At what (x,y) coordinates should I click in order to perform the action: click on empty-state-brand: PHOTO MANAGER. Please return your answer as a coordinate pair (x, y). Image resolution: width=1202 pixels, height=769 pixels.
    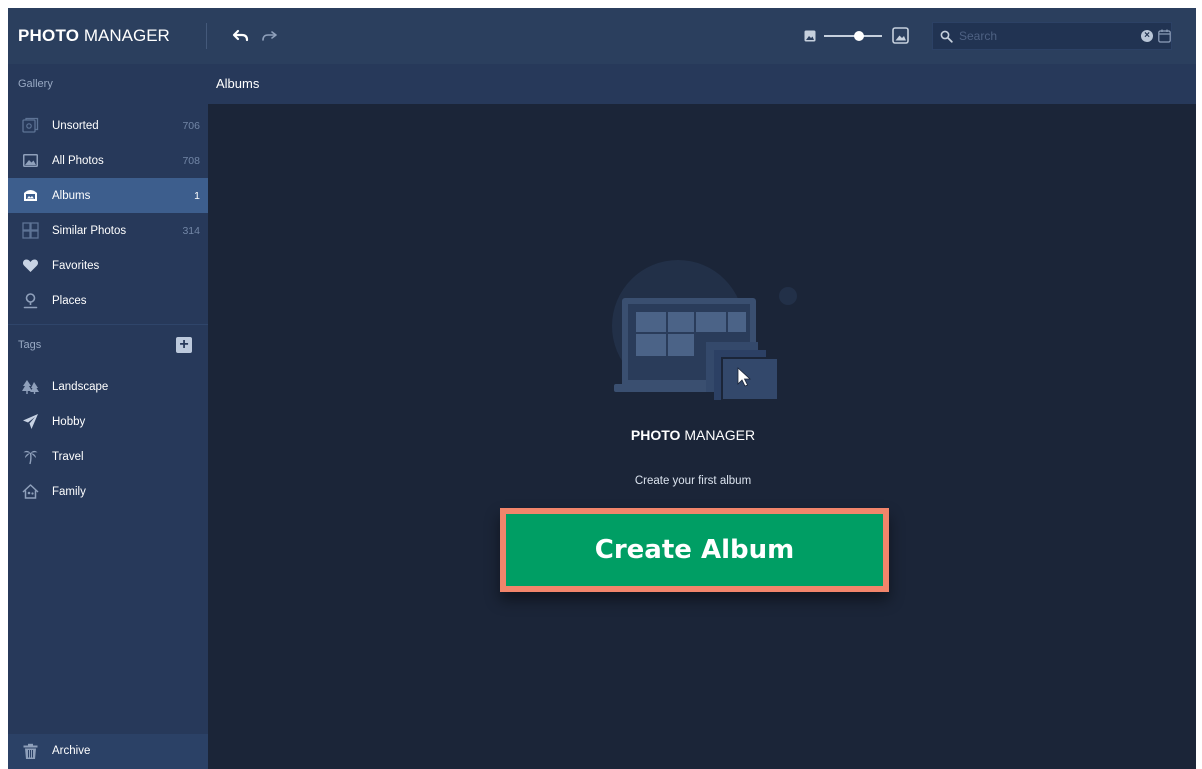
    Looking at the image, I should click on (693, 435).